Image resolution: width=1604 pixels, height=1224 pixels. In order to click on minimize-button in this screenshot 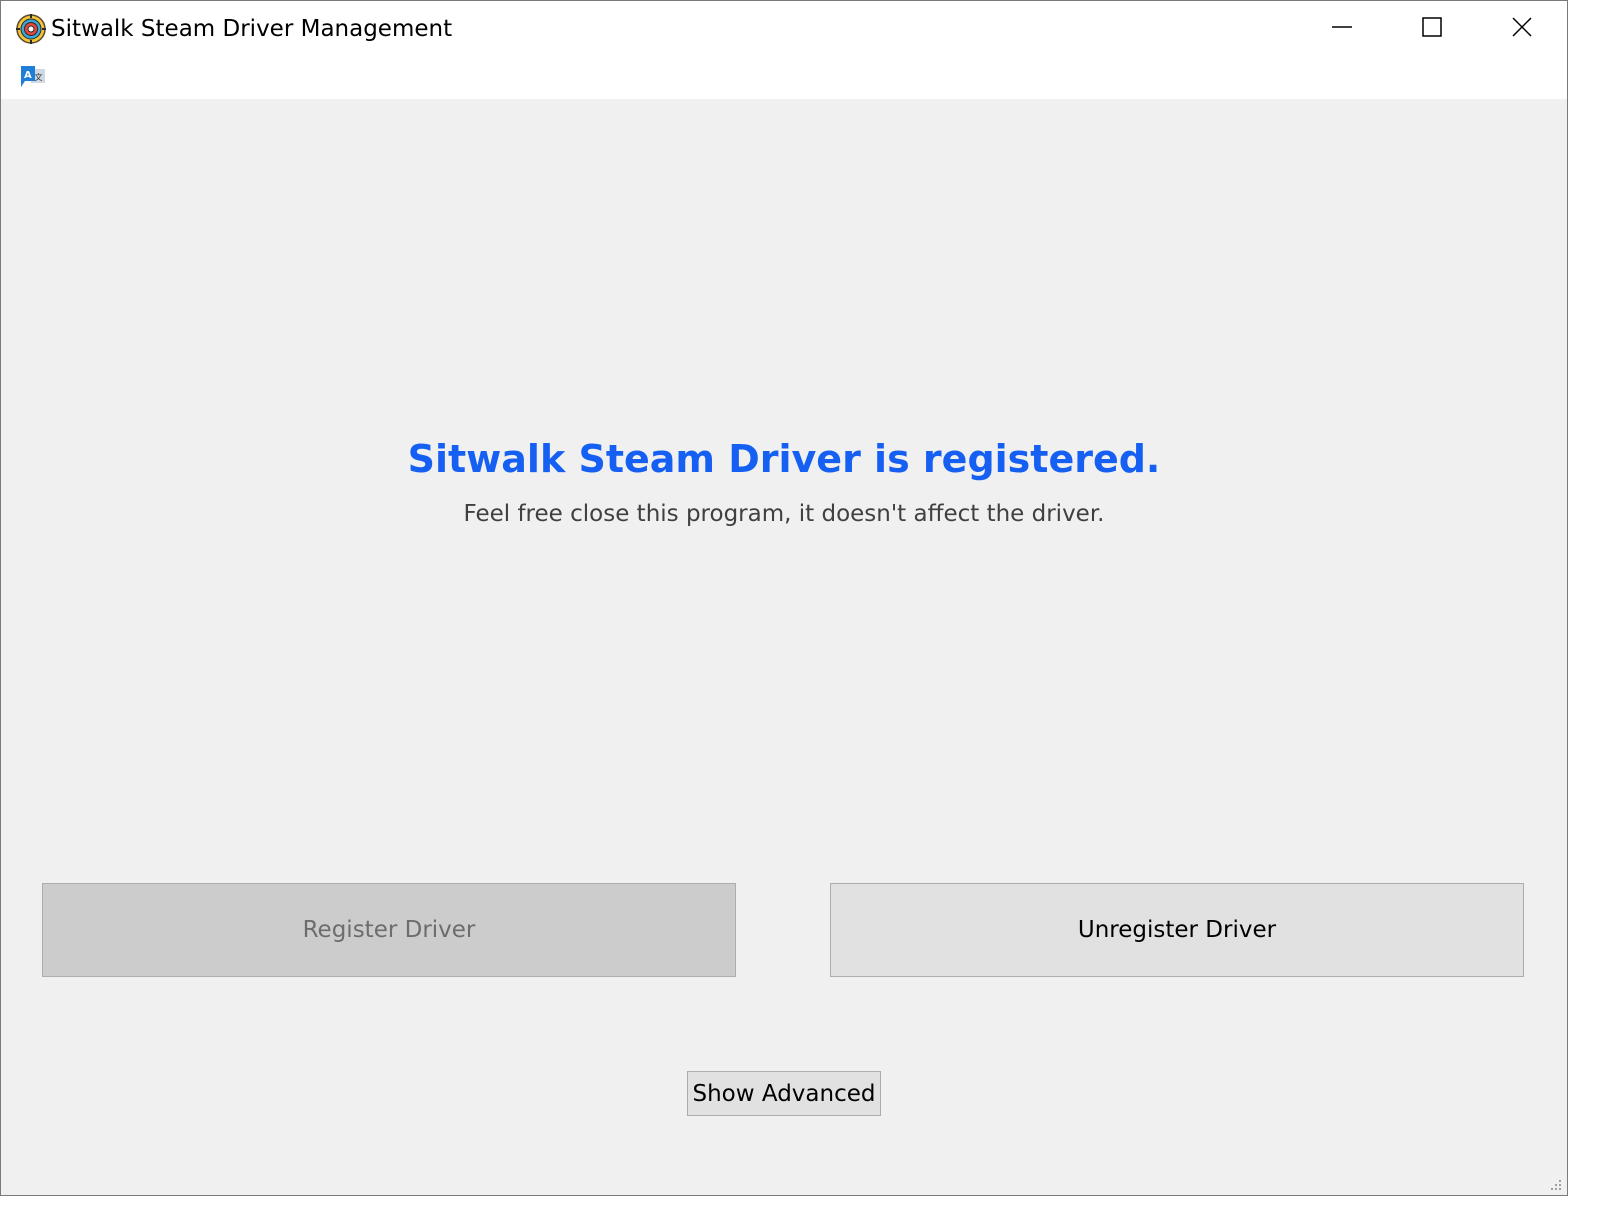, I will do `click(1342, 29)`.